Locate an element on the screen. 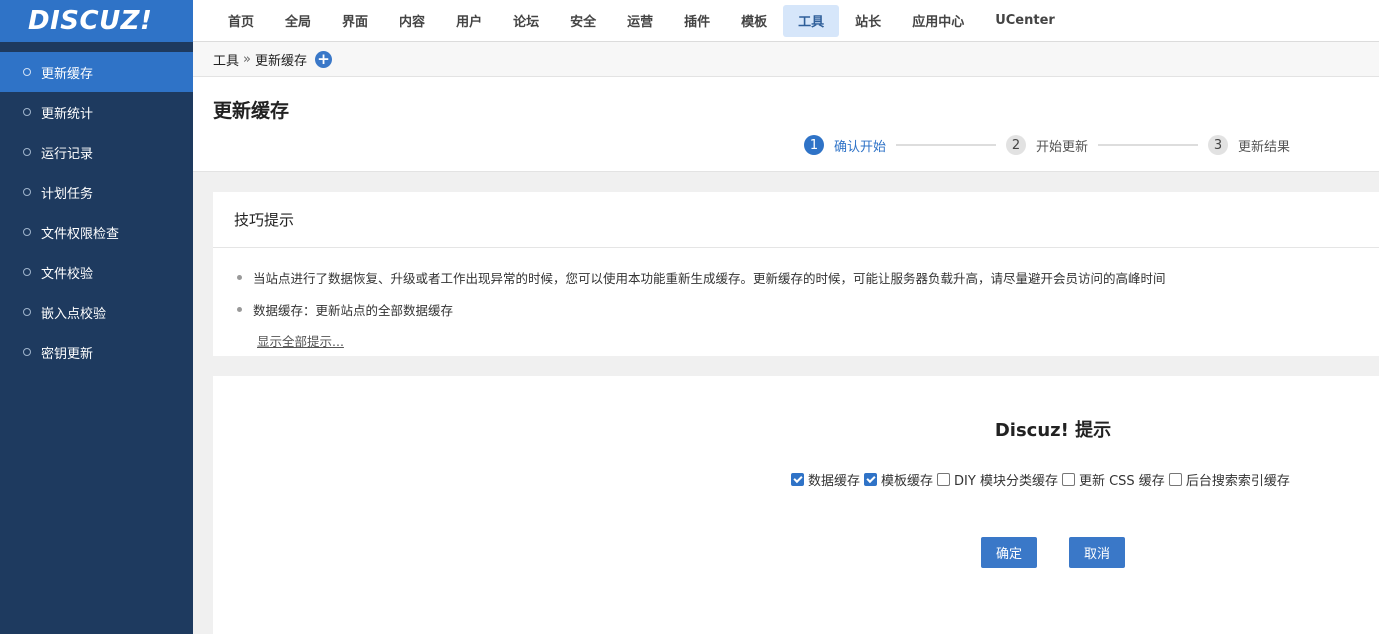 This screenshot has width=1379, height=634. sidebar-item-label: 嵌入点校验 is located at coordinates (74, 314).